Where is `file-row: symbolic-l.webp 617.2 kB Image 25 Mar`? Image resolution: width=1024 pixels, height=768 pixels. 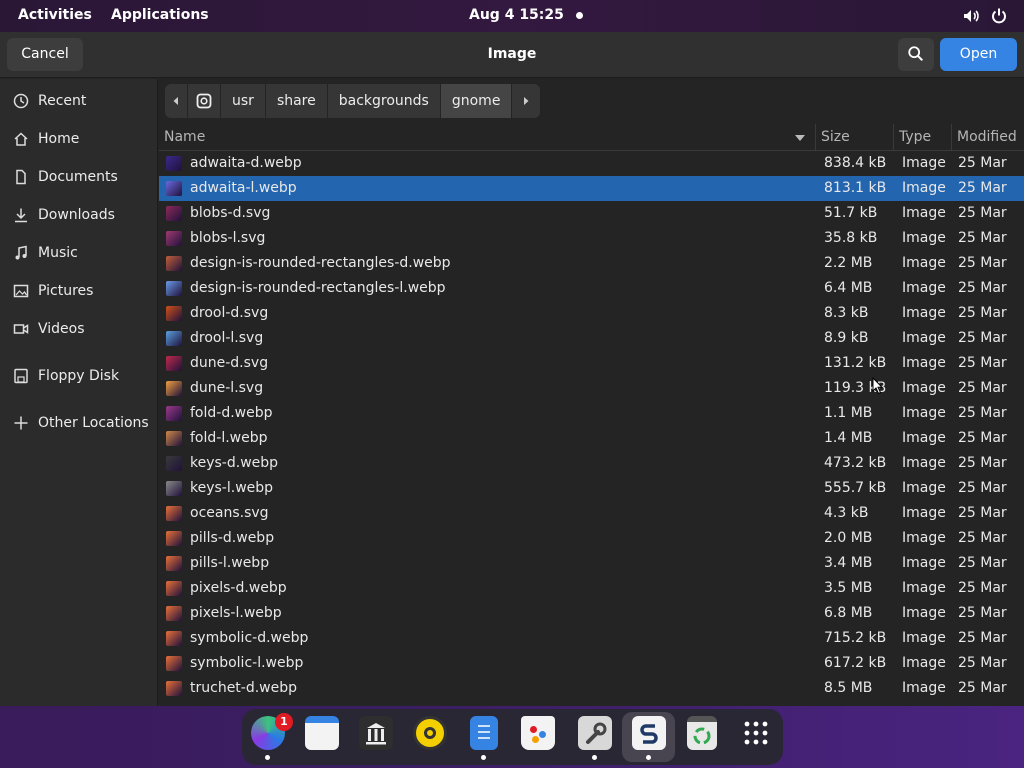
file-row: symbolic-l.webp 617.2 kB Image 25 Mar is located at coordinates (591, 663).